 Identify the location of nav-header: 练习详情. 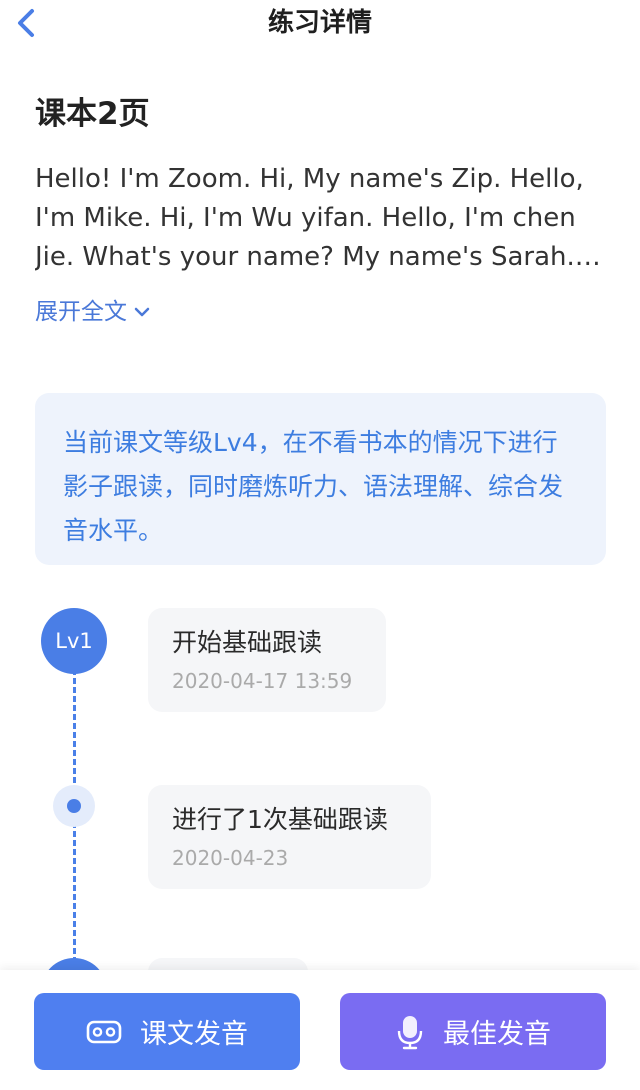
(320, 24).